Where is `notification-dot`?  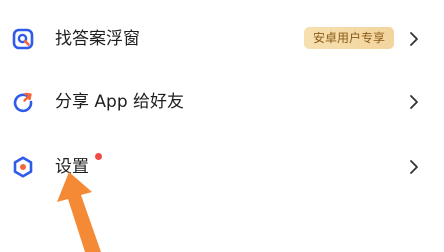 notification-dot is located at coordinates (98, 156).